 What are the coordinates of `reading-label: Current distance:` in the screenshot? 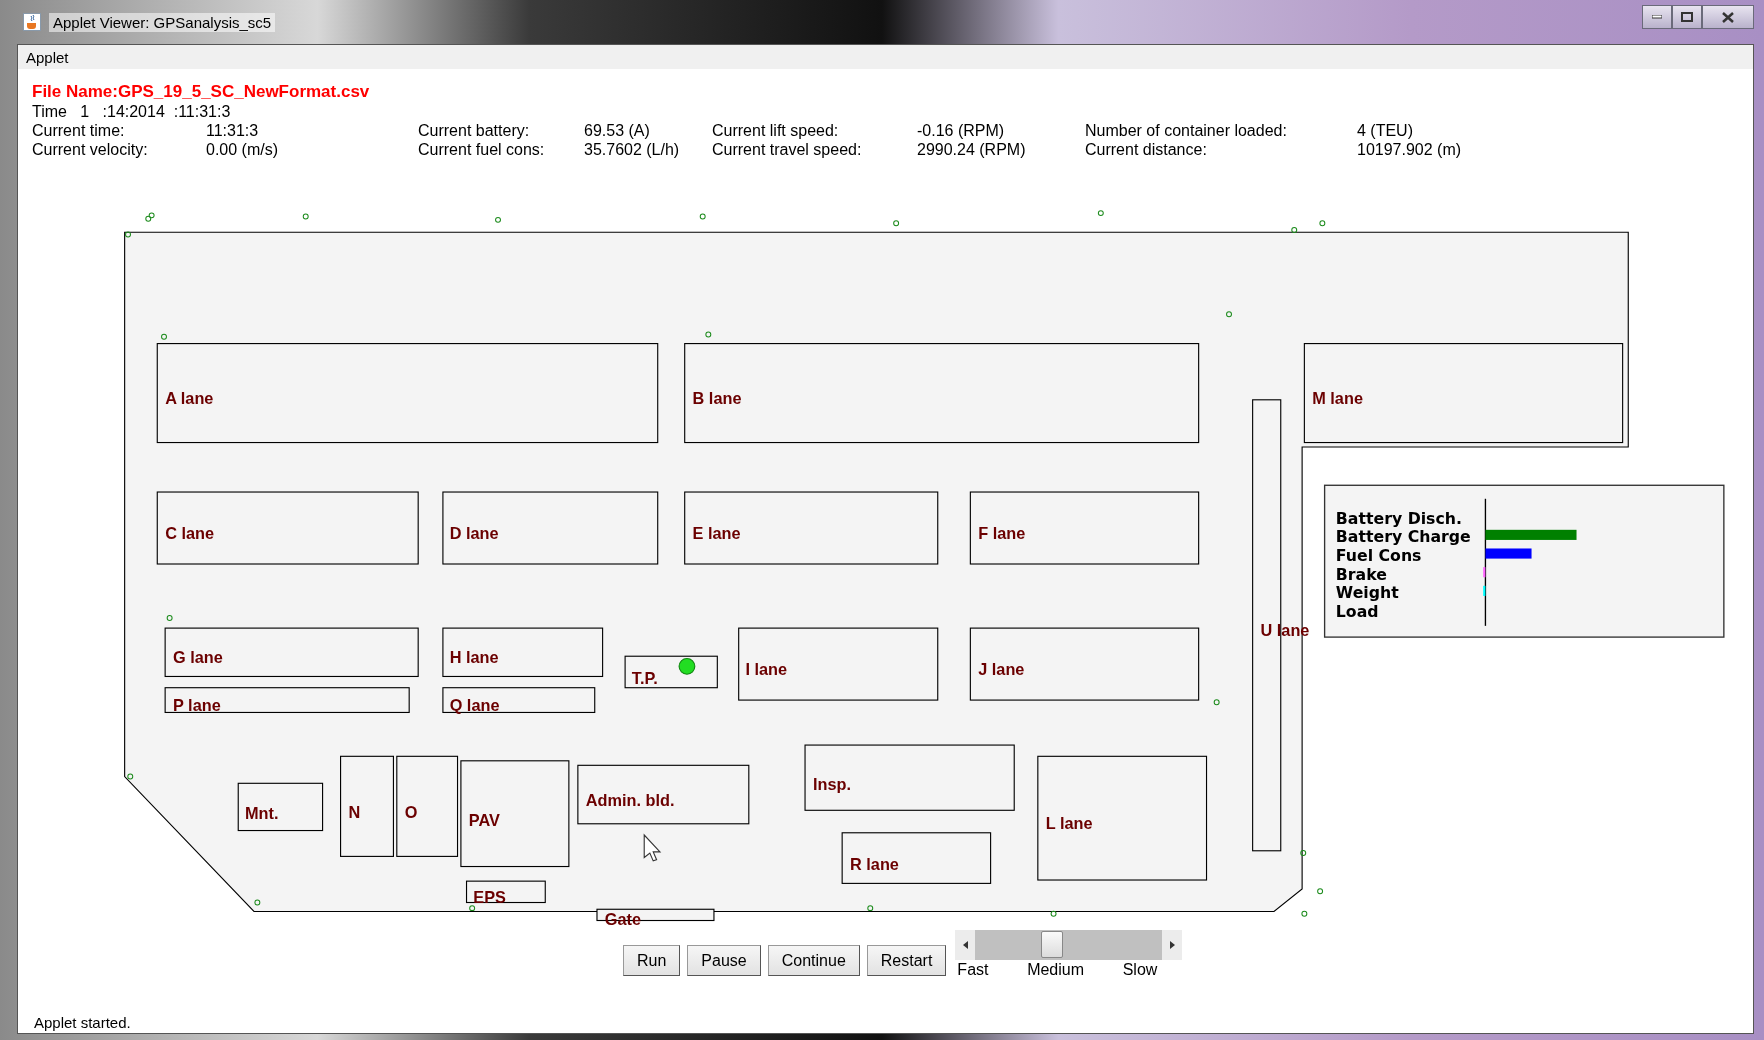 It's located at (1146, 149).